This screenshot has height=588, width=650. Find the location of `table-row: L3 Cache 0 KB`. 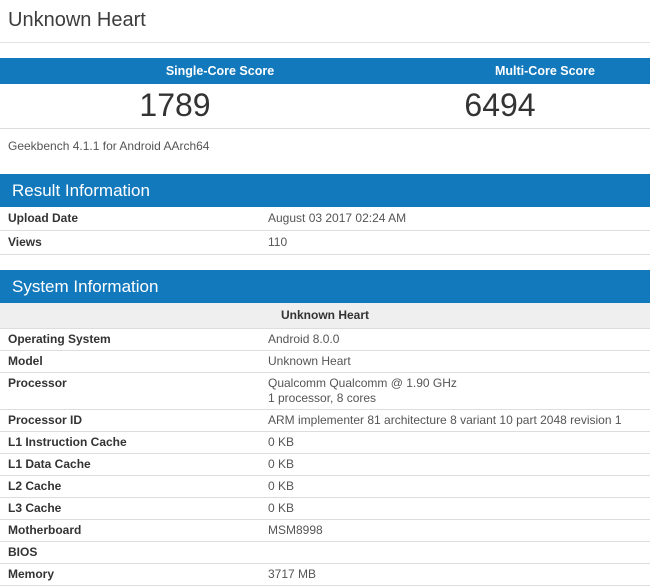

table-row: L3 Cache 0 KB is located at coordinates (325, 508).